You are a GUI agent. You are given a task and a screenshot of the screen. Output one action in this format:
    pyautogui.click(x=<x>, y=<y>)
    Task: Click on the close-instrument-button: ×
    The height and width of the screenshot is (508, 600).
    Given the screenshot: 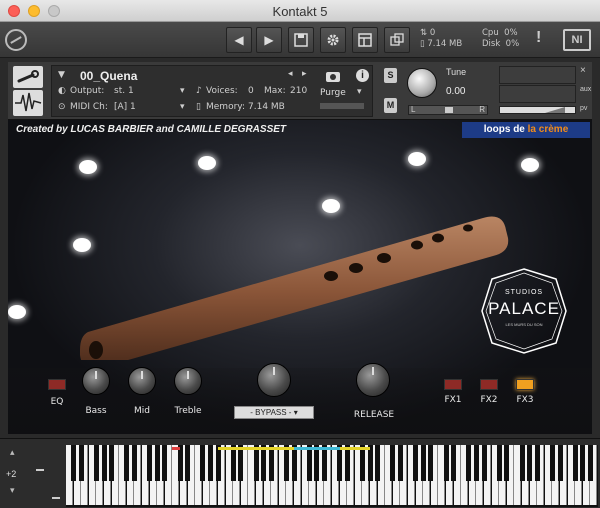 What is the action you would take?
    pyautogui.click(x=583, y=70)
    